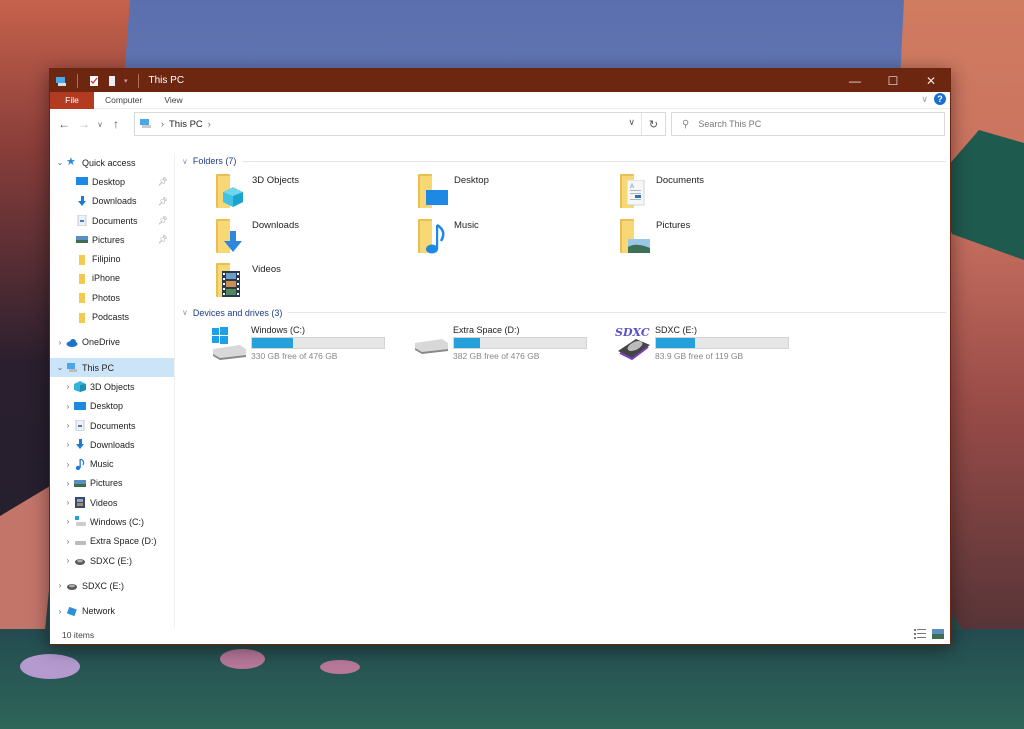 This screenshot has height=729, width=1024. What do you see at coordinates (112, 406) in the screenshot?
I see `sidebar-item-desktop: › Desktop` at bounding box center [112, 406].